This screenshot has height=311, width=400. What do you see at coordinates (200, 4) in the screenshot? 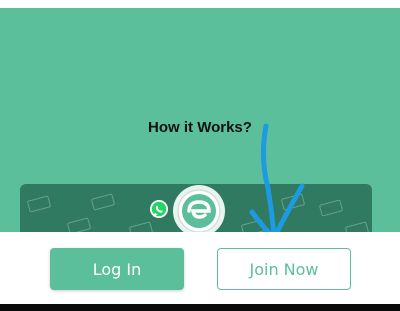
I see `top-bar` at bounding box center [200, 4].